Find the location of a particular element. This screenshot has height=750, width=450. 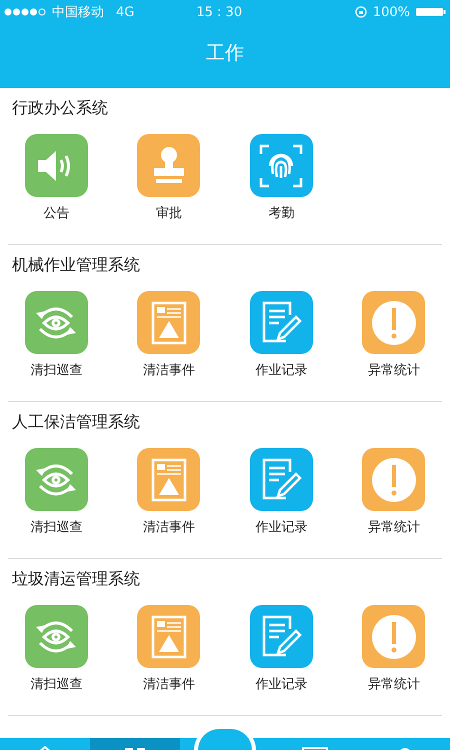

app-label: 公告 is located at coordinates (56, 214).